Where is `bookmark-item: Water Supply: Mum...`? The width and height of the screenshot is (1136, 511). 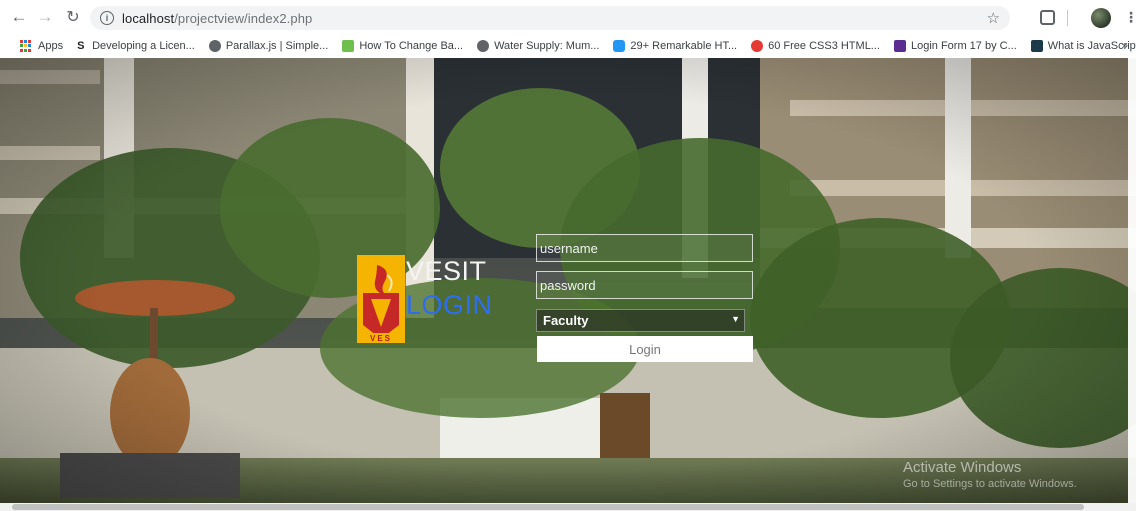
bookmark-item: Water Supply: Mum... is located at coordinates (538, 46).